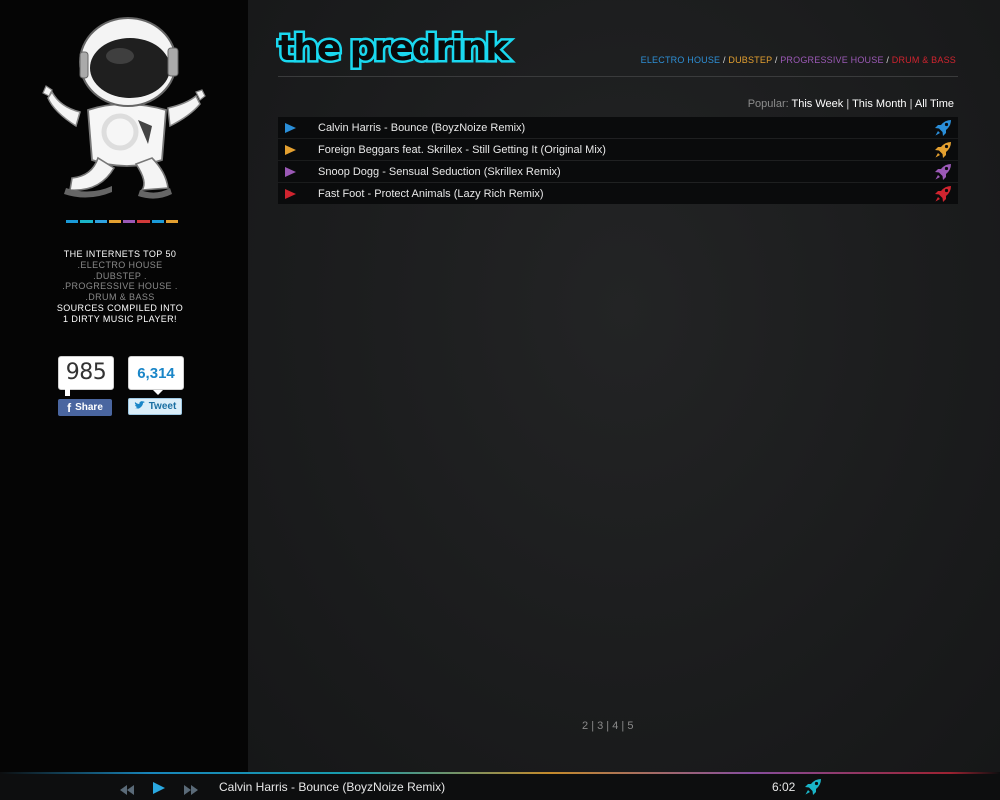  Describe the element at coordinates (120, 297) in the screenshot. I see `tagline-line: .DRUM & BASS` at that location.